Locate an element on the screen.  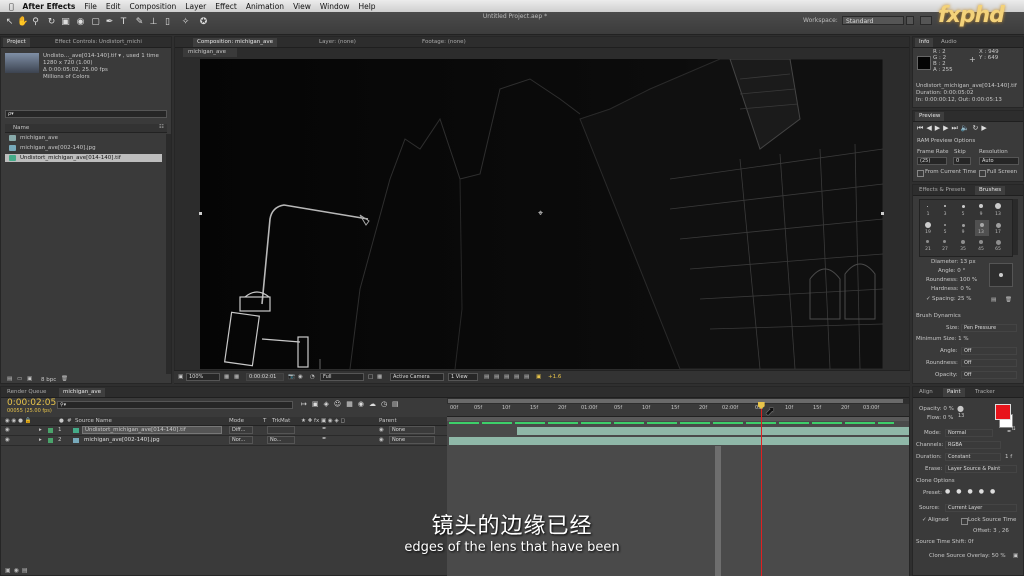
tab-effect-controls: Effect Controls: Undistort_michi is located at coordinates (98, 42).